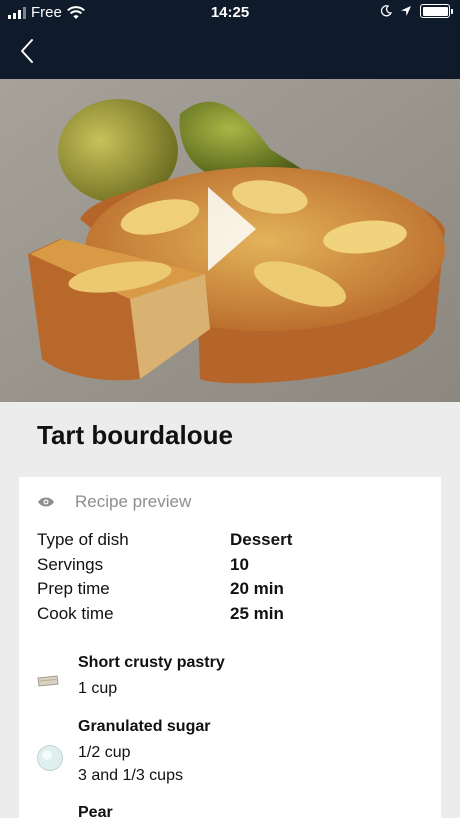 The image size is (460, 818). What do you see at coordinates (239, 564) in the screenshot?
I see `info-value: 10` at bounding box center [239, 564].